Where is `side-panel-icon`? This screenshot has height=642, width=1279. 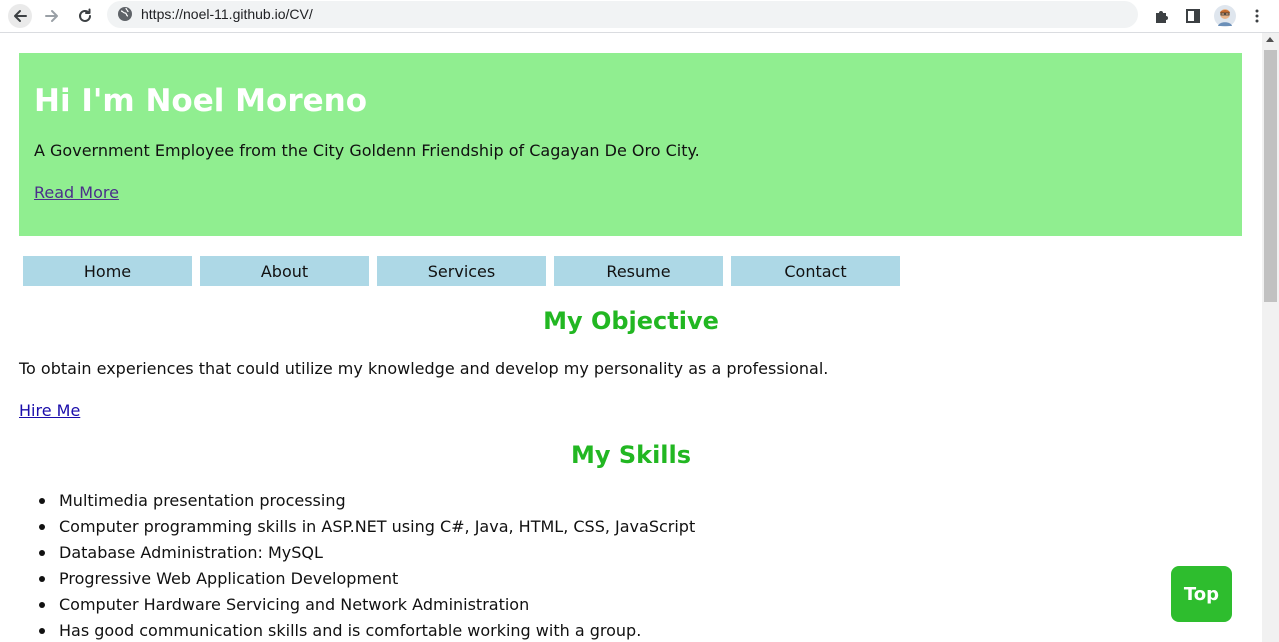 side-panel-icon is located at coordinates (1193, 16).